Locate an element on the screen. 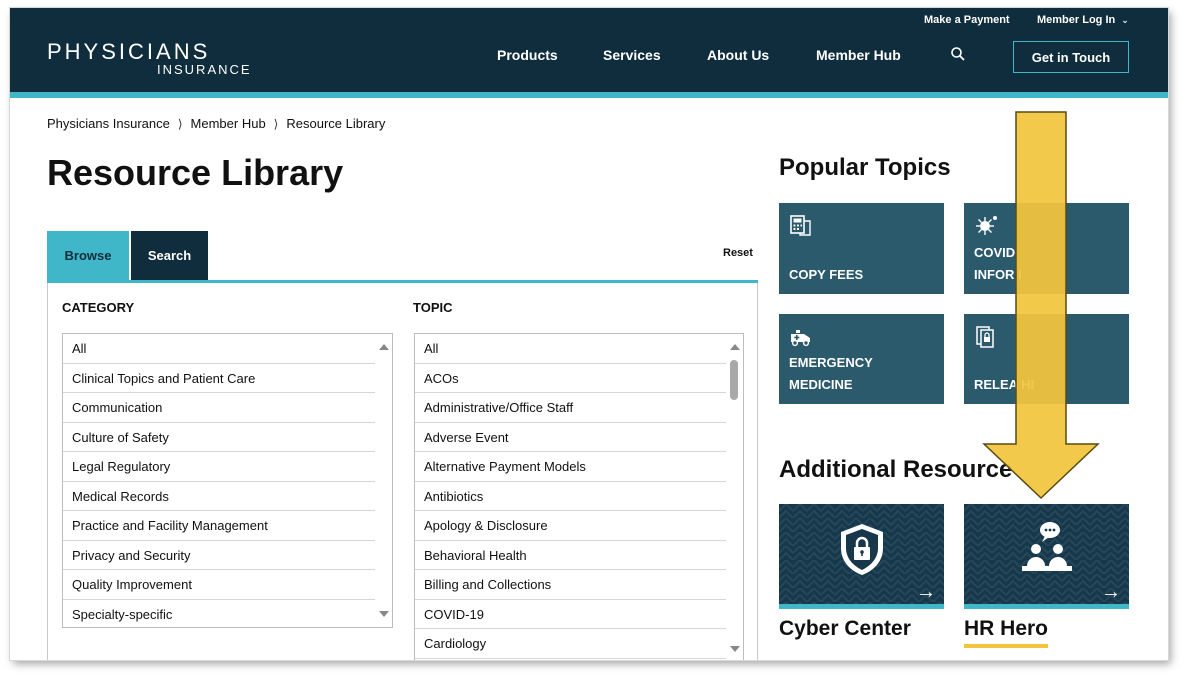 Image resolution: width=1198 pixels, height=677 pixels. card-label: EMERGENCY MEDICINE is located at coordinates (831, 373).